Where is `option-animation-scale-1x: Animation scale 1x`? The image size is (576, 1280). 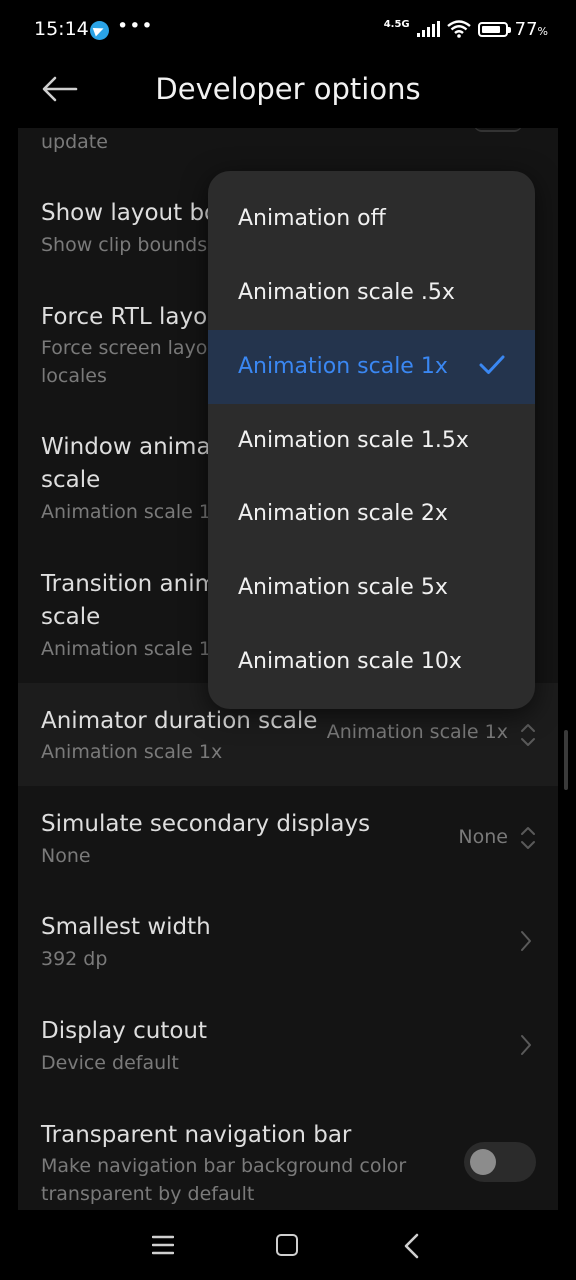
option-animation-scale-1x: Animation scale 1x is located at coordinates (371, 367).